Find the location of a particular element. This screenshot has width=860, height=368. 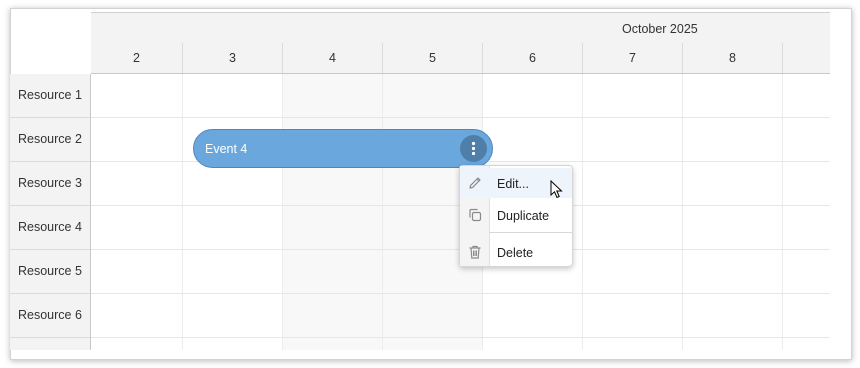

day-header-cell: 8 is located at coordinates (733, 58).